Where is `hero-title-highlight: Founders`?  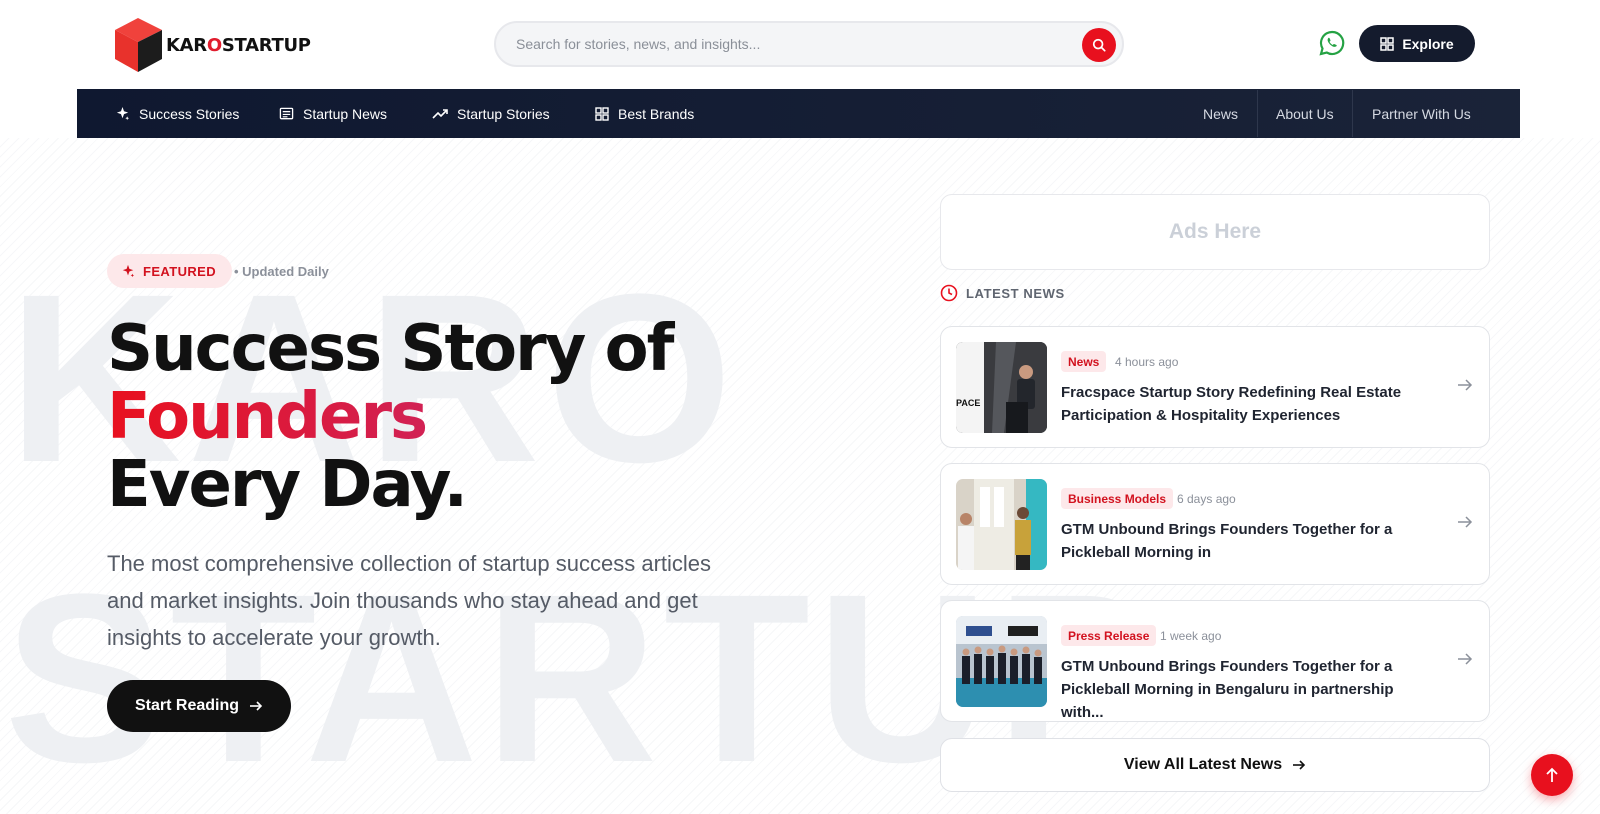 hero-title-highlight: Founders is located at coordinates (389, 417).